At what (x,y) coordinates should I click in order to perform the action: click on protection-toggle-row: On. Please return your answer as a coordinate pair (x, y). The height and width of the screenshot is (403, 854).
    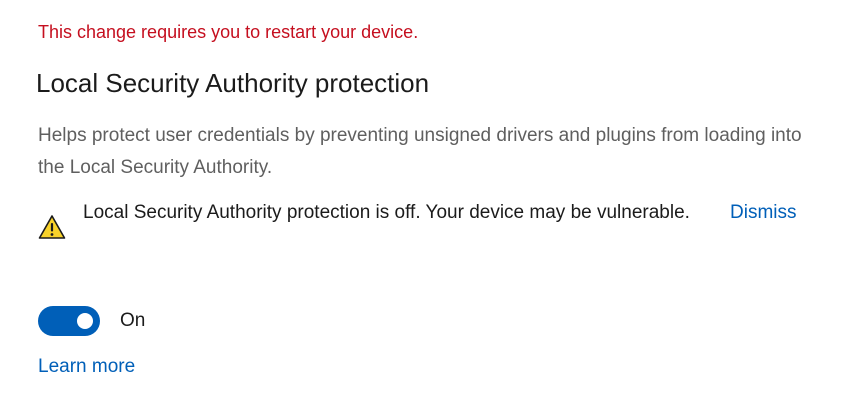
    Looking at the image, I should click on (91, 321).